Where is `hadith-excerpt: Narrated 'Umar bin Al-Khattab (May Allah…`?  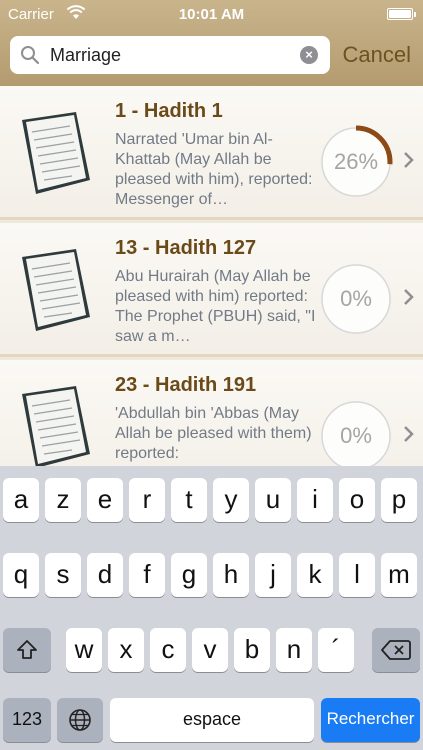
hadith-excerpt: Narrated 'Umar bin Al-Khattab (May Allah… is located at coordinates (214, 169).